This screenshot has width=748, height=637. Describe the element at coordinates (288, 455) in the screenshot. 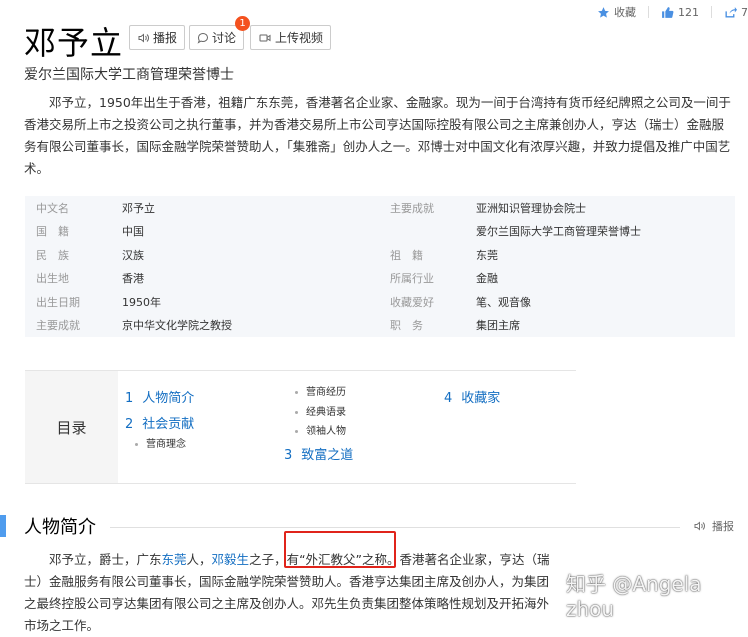

I see `catalog-num: 3` at that location.